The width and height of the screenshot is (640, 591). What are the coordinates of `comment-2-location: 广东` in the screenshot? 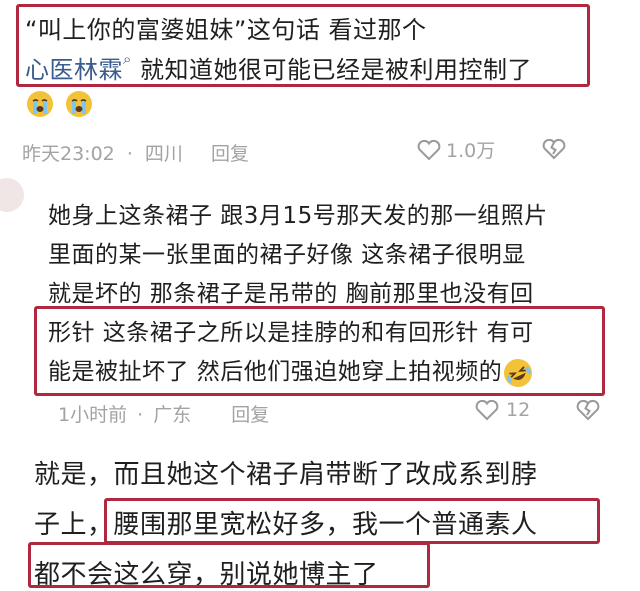 It's located at (172, 415).